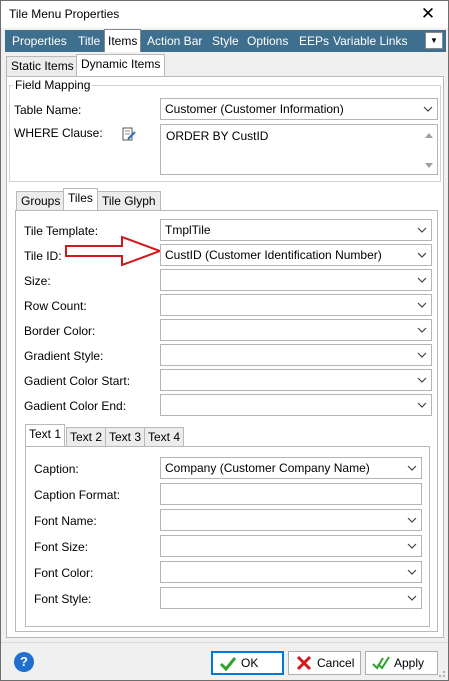  I want to click on tab-groups: Groups, so click(41, 201).